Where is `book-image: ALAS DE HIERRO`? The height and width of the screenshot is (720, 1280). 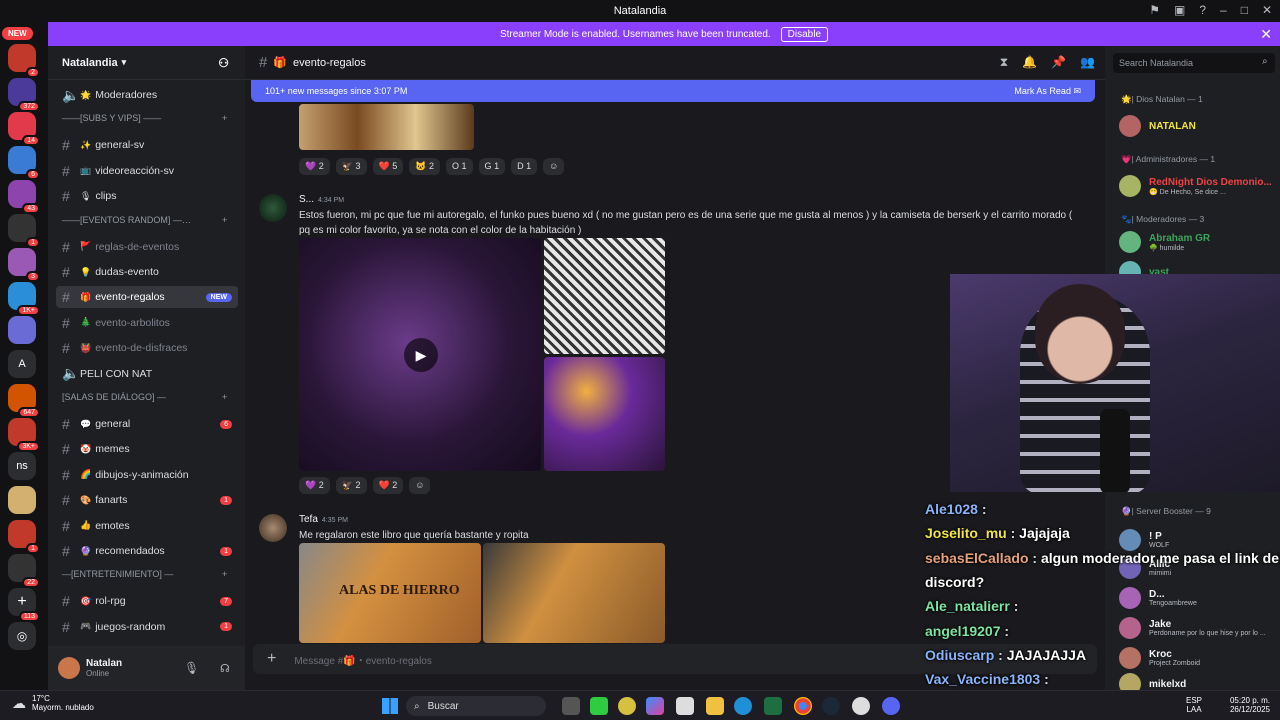 book-image: ALAS DE HIERRO is located at coordinates (390, 593).